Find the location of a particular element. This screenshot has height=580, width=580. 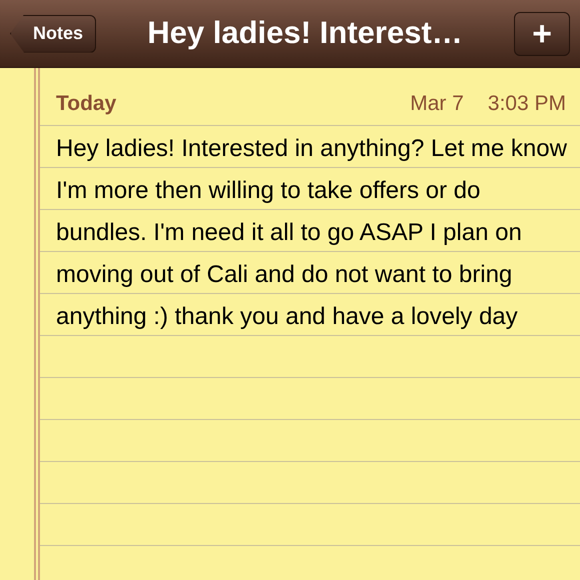

note-date: Mar 7 is located at coordinates (437, 103).